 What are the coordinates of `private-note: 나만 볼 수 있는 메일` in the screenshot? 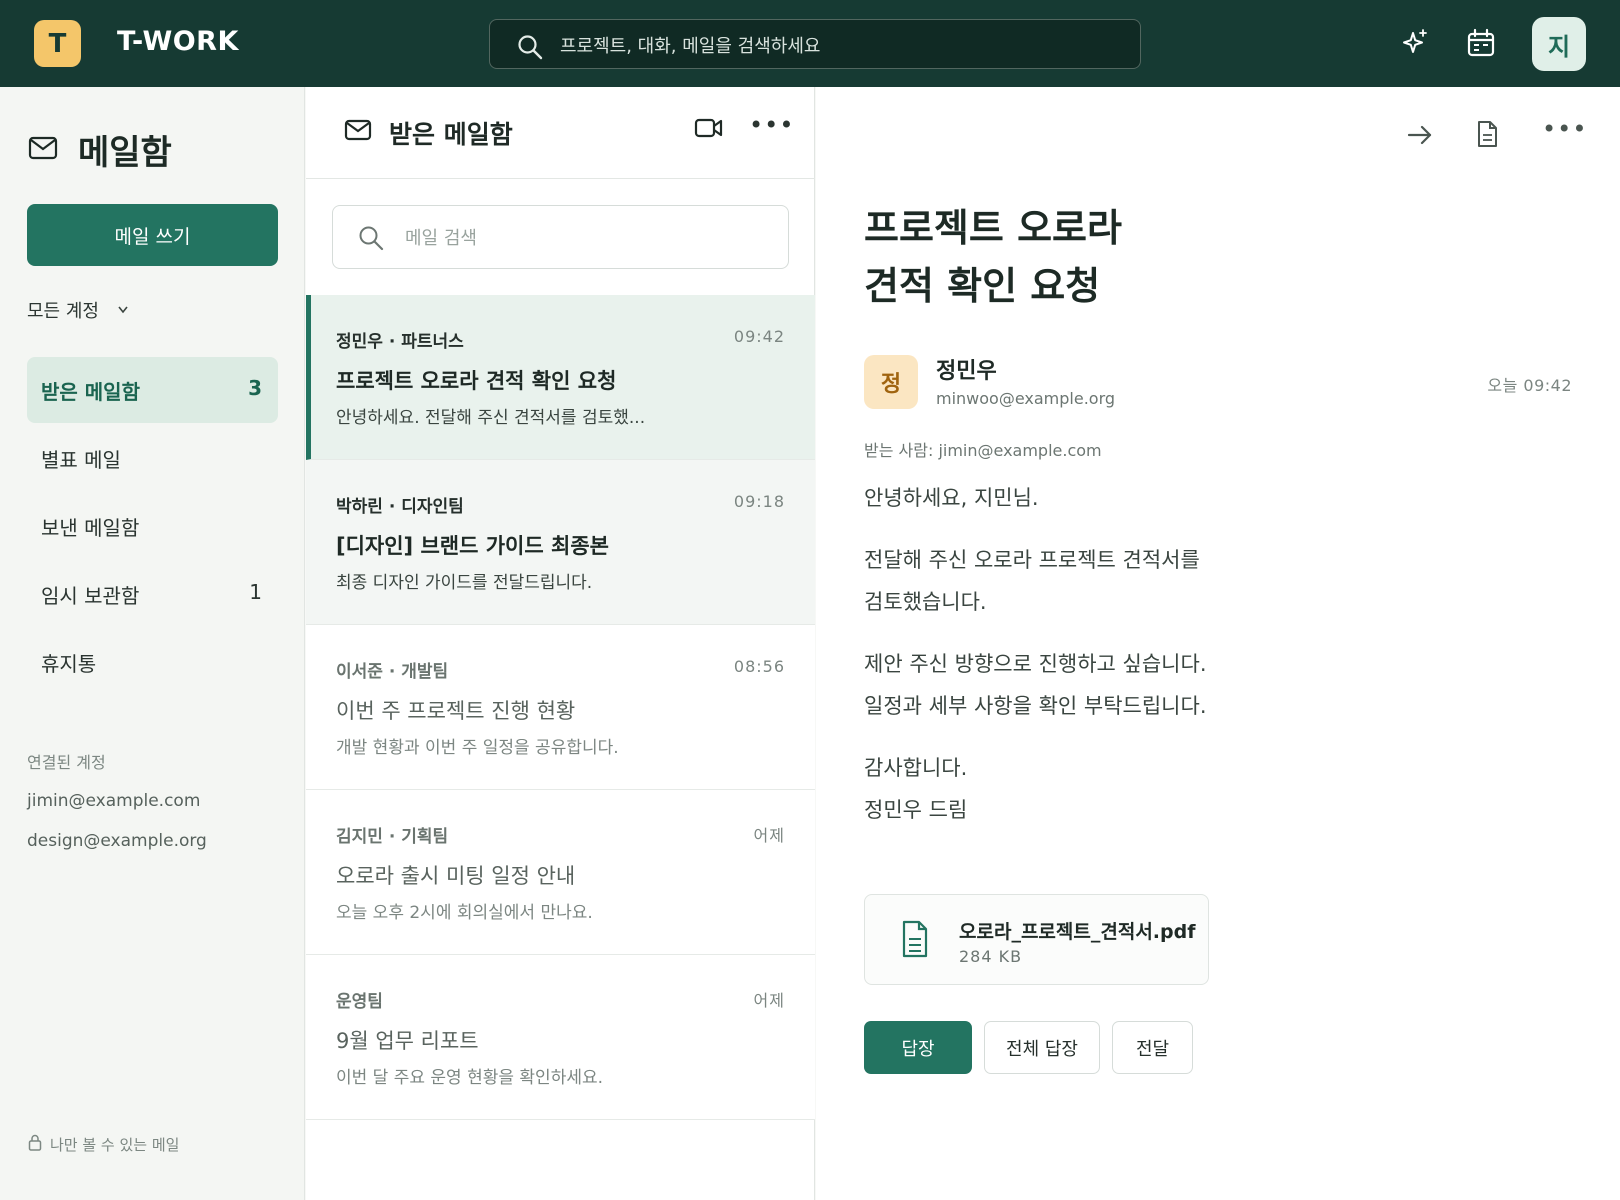 It's located at (103, 1144).